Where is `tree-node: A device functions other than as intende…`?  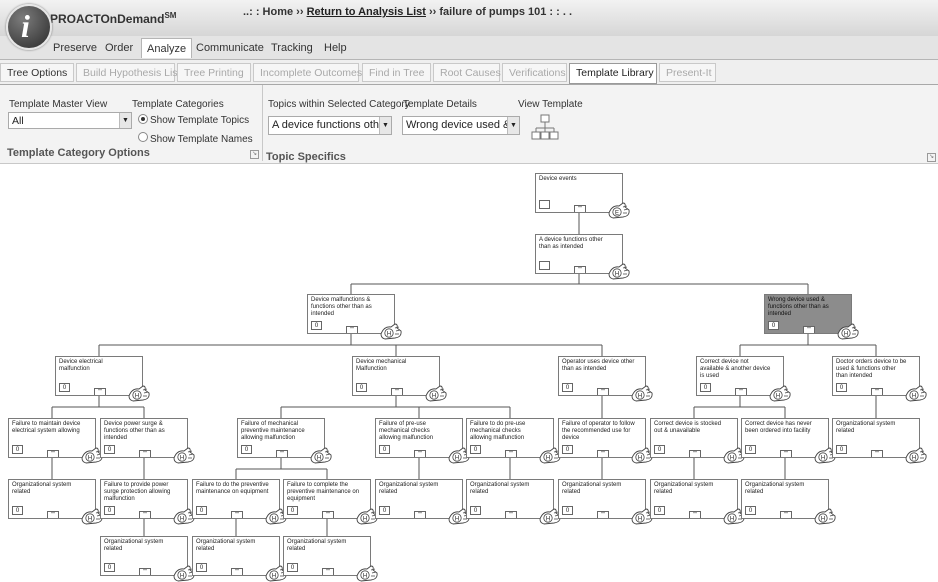 tree-node: A device functions other than as intende… is located at coordinates (582, 257).